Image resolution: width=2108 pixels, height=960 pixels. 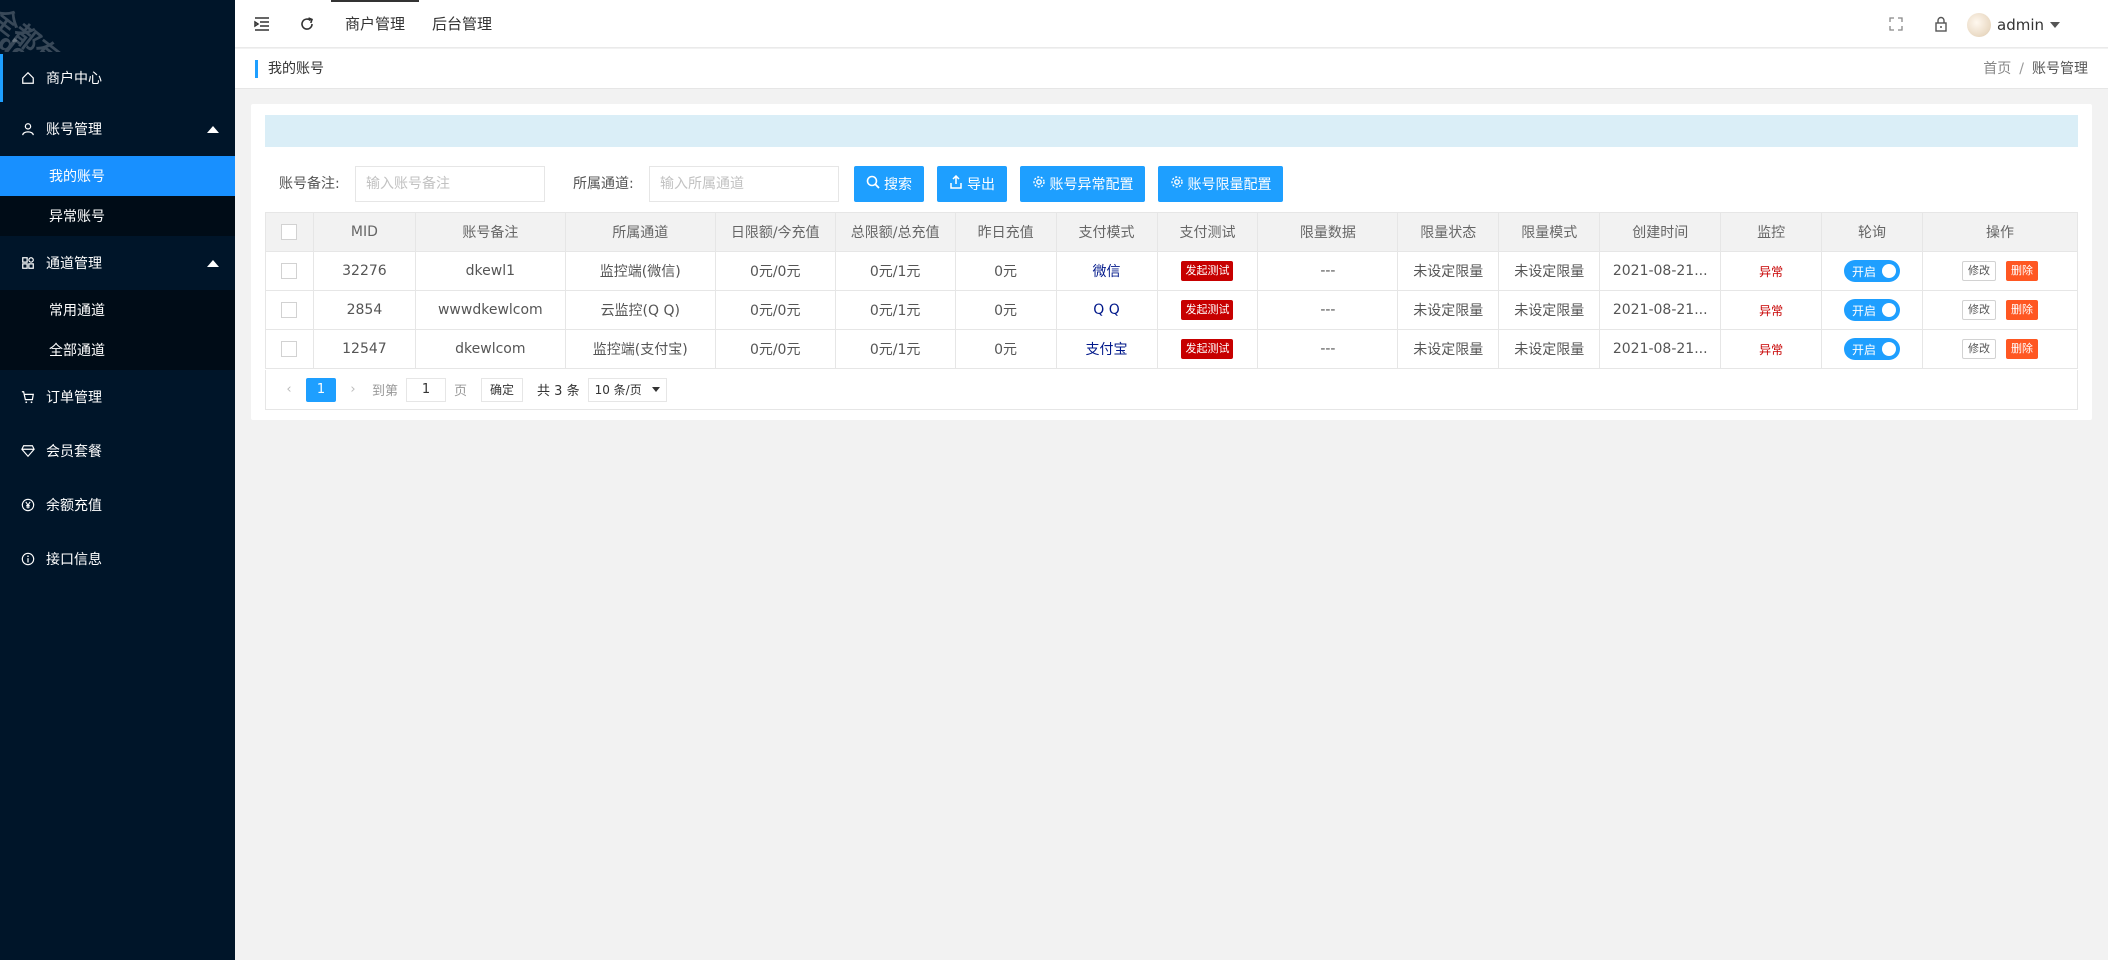 What do you see at coordinates (117, 451) in the screenshot?
I see `sidebar-item-membership: 会员套餐` at bounding box center [117, 451].